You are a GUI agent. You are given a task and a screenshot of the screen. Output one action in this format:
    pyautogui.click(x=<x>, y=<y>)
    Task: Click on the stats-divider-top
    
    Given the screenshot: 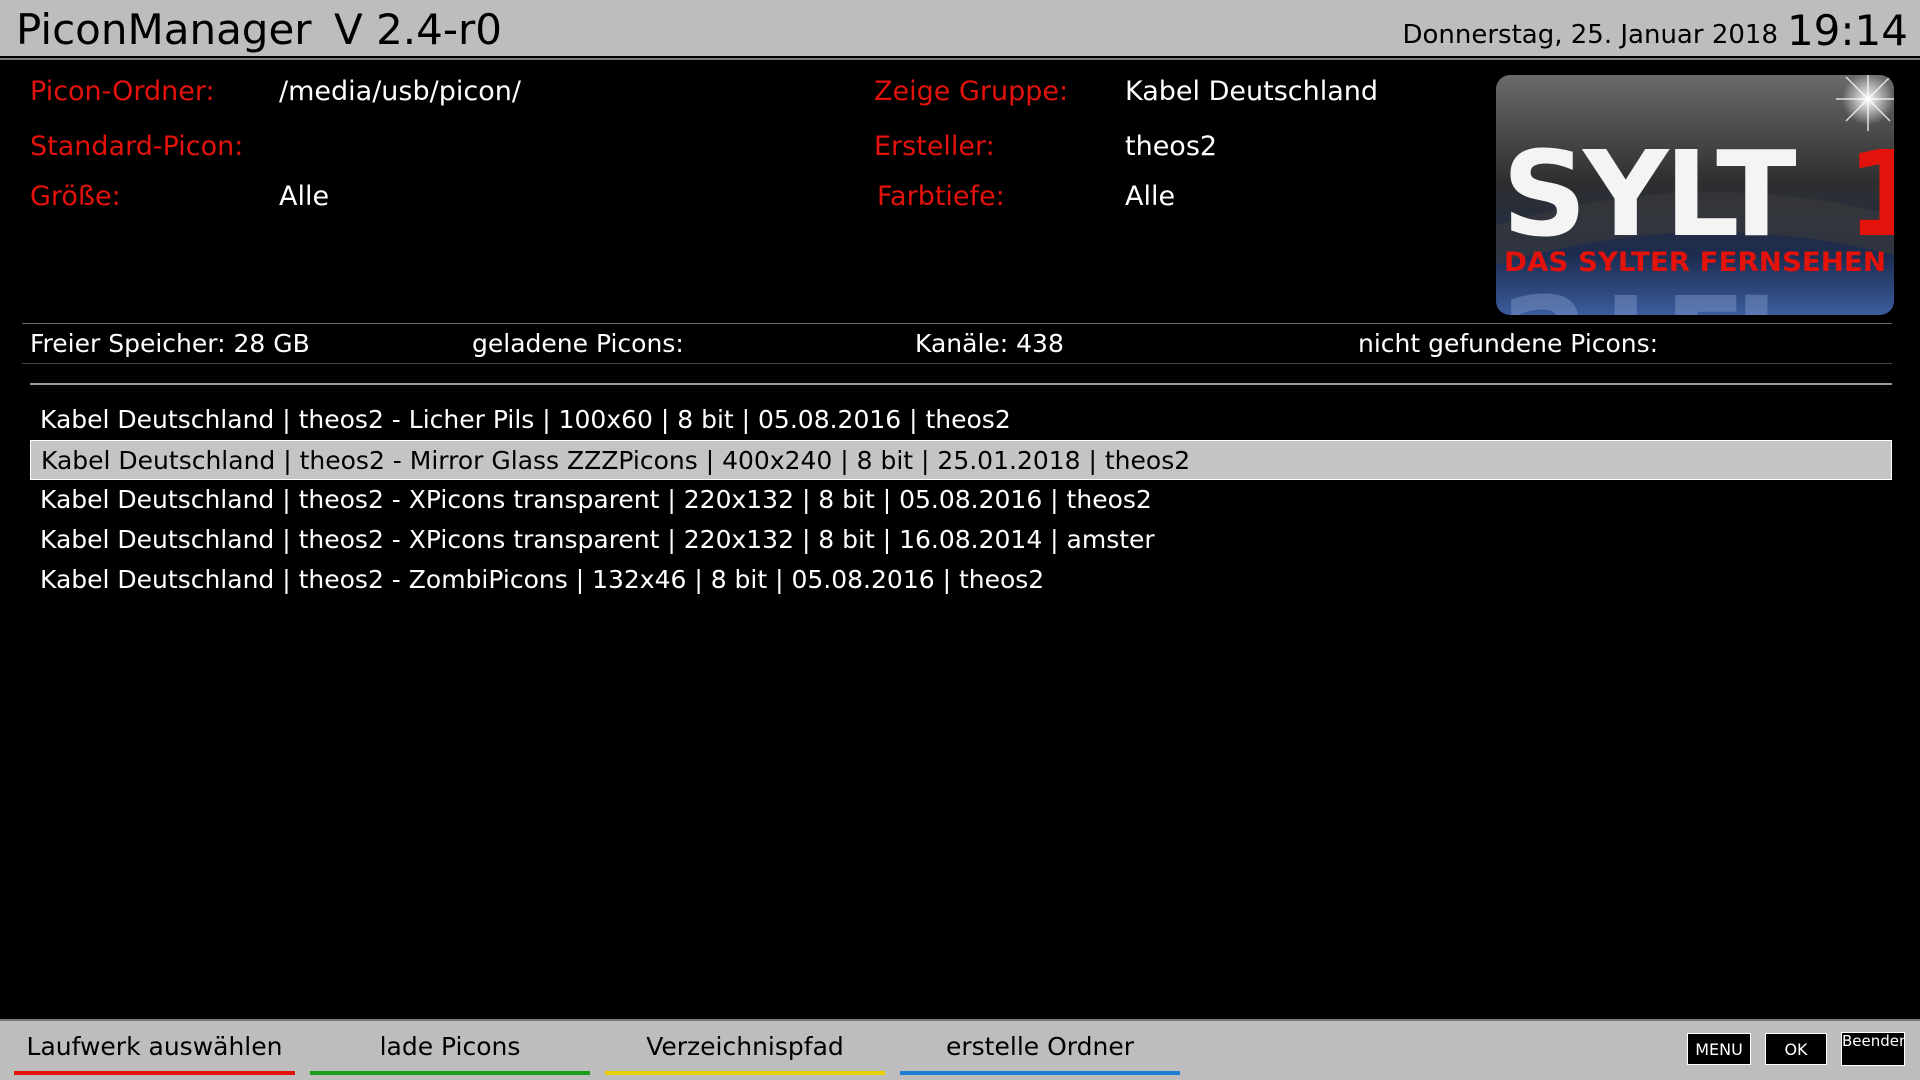 What is the action you would take?
    pyautogui.click(x=957, y=323)
    